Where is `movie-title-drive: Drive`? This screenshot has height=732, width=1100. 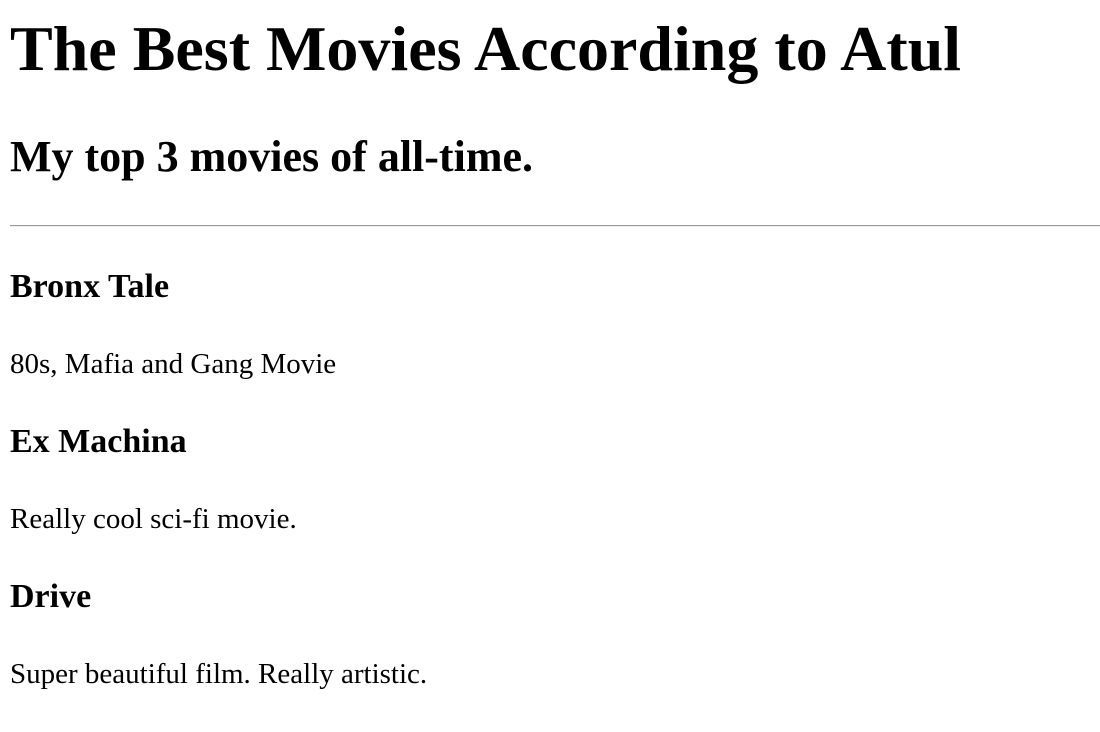
movie-title-drive: Drive is located at coordinates (51, 596).